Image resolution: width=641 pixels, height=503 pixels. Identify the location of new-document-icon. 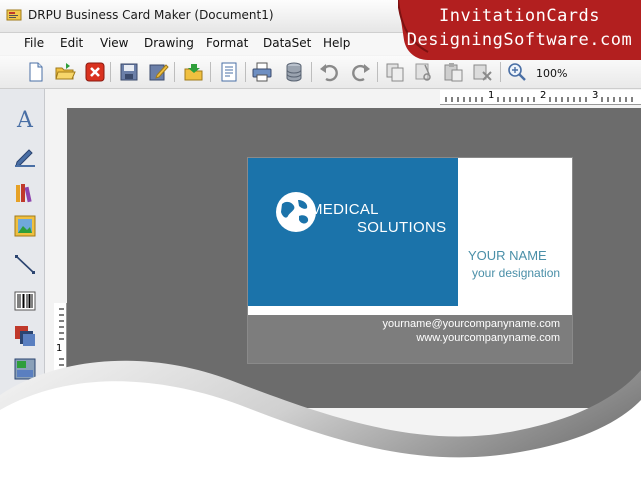
(36, 72).